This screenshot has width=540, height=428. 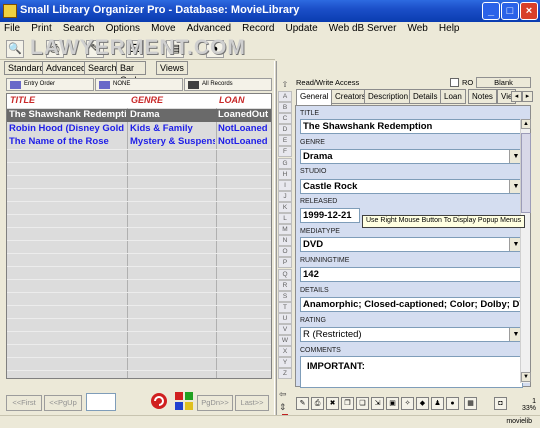 What do you see at coordinates (301, 28) in the screenshot?
I see `menu-update: Update` at bounding box center [301, 28].